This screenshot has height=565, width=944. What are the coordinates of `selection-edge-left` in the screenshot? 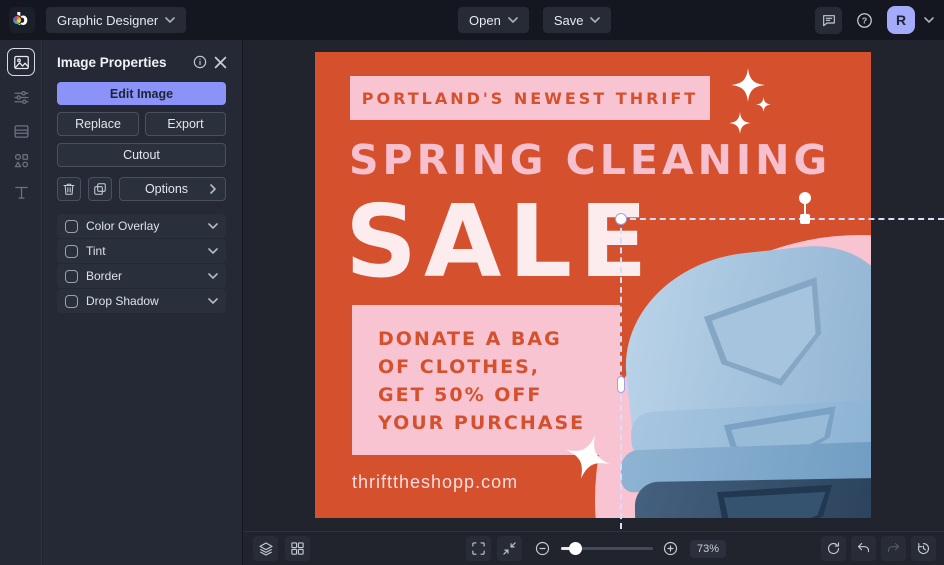 It's located at (621, 373).